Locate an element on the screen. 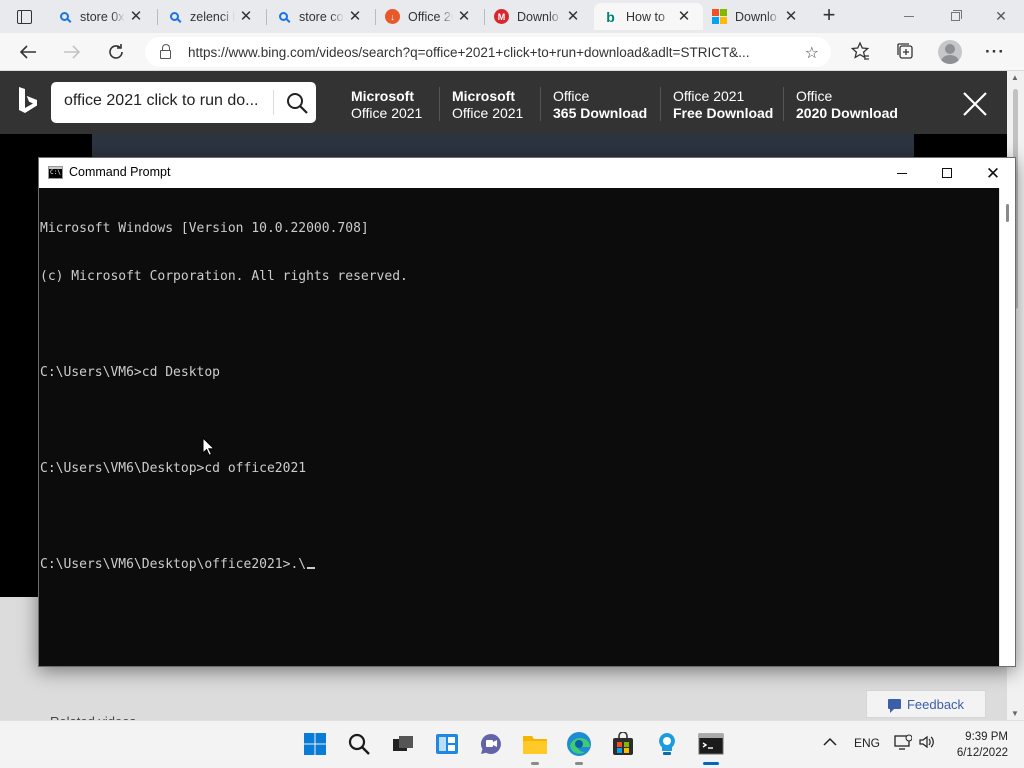  close-icon: ✕ is located at coordinates (993, 173).